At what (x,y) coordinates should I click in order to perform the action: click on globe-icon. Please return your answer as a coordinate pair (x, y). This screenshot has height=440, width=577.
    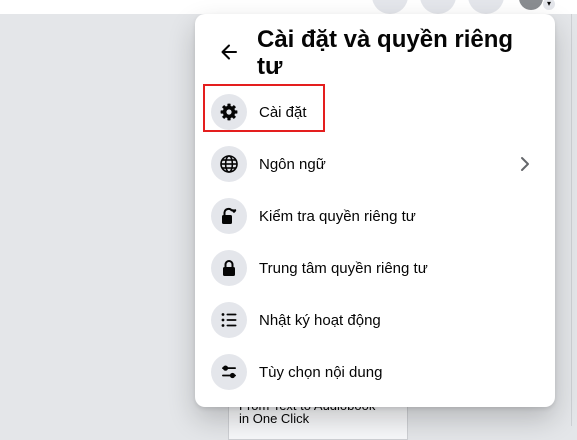
    Looking at the image, I should click on (229, 164).